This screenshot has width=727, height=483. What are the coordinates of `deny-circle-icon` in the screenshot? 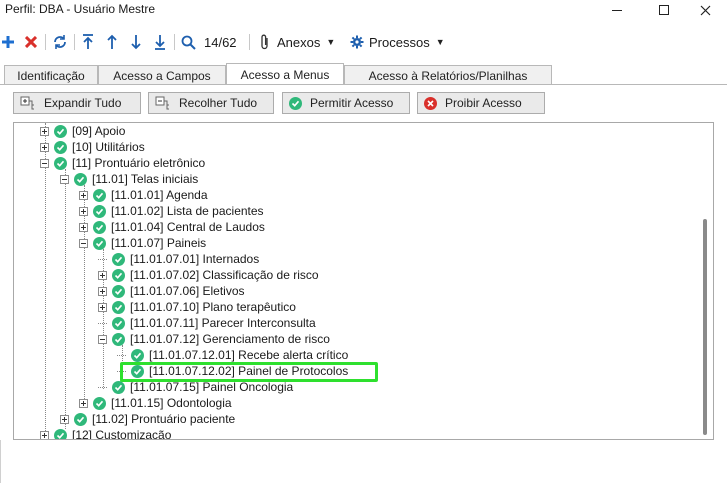 It's located at (430, 103).